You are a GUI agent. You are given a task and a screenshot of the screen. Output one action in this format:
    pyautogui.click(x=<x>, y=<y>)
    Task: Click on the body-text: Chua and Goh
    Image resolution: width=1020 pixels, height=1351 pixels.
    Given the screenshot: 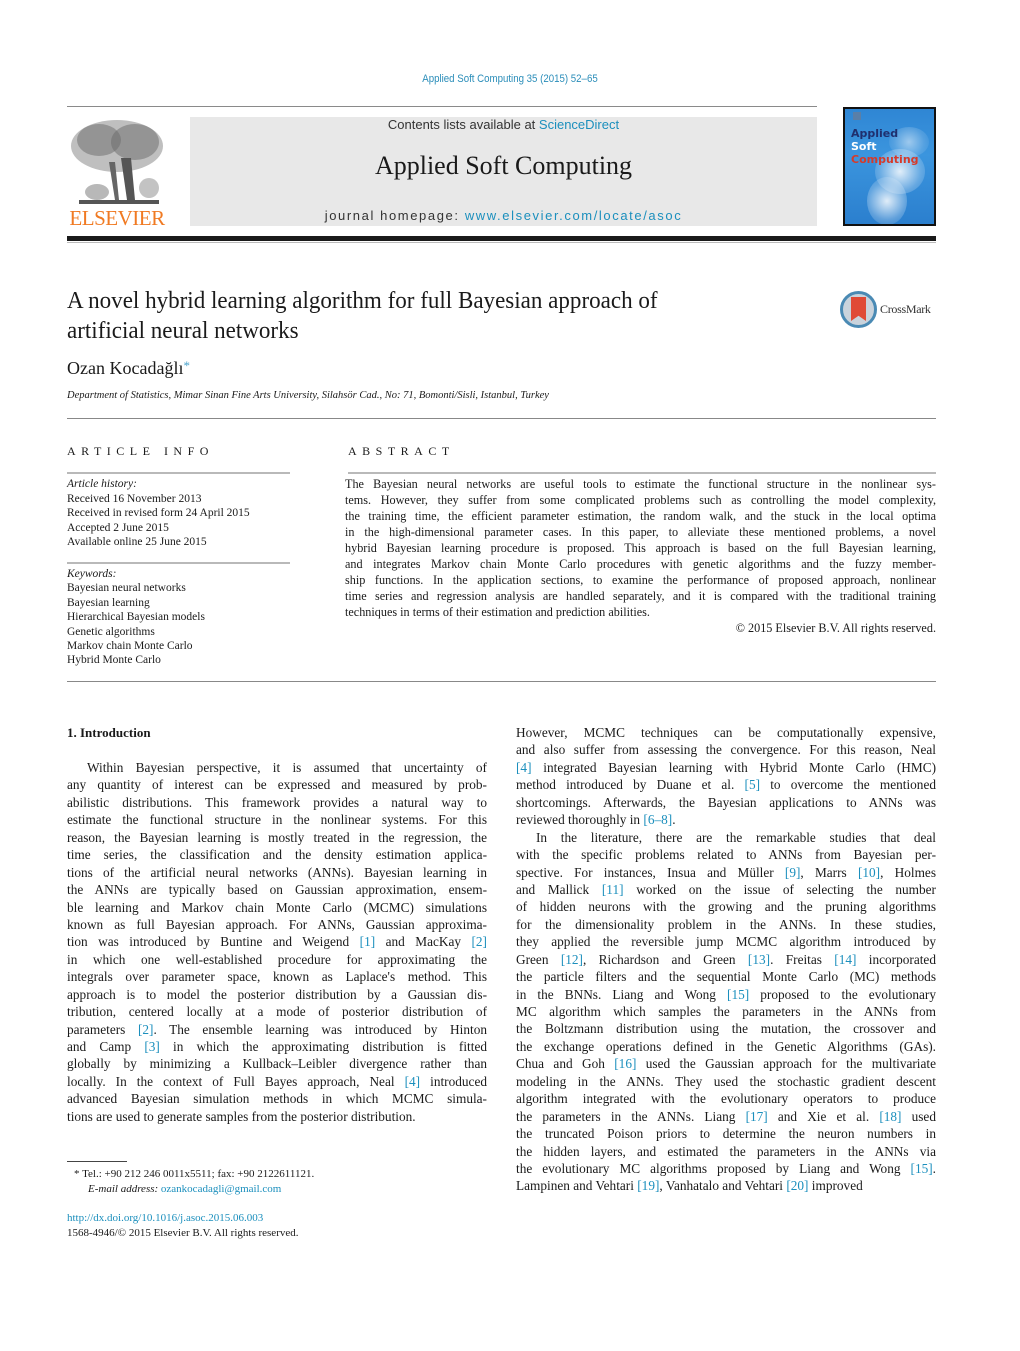 What is the action you would take?
    pyautogui.click(x=565, y=1064)
    